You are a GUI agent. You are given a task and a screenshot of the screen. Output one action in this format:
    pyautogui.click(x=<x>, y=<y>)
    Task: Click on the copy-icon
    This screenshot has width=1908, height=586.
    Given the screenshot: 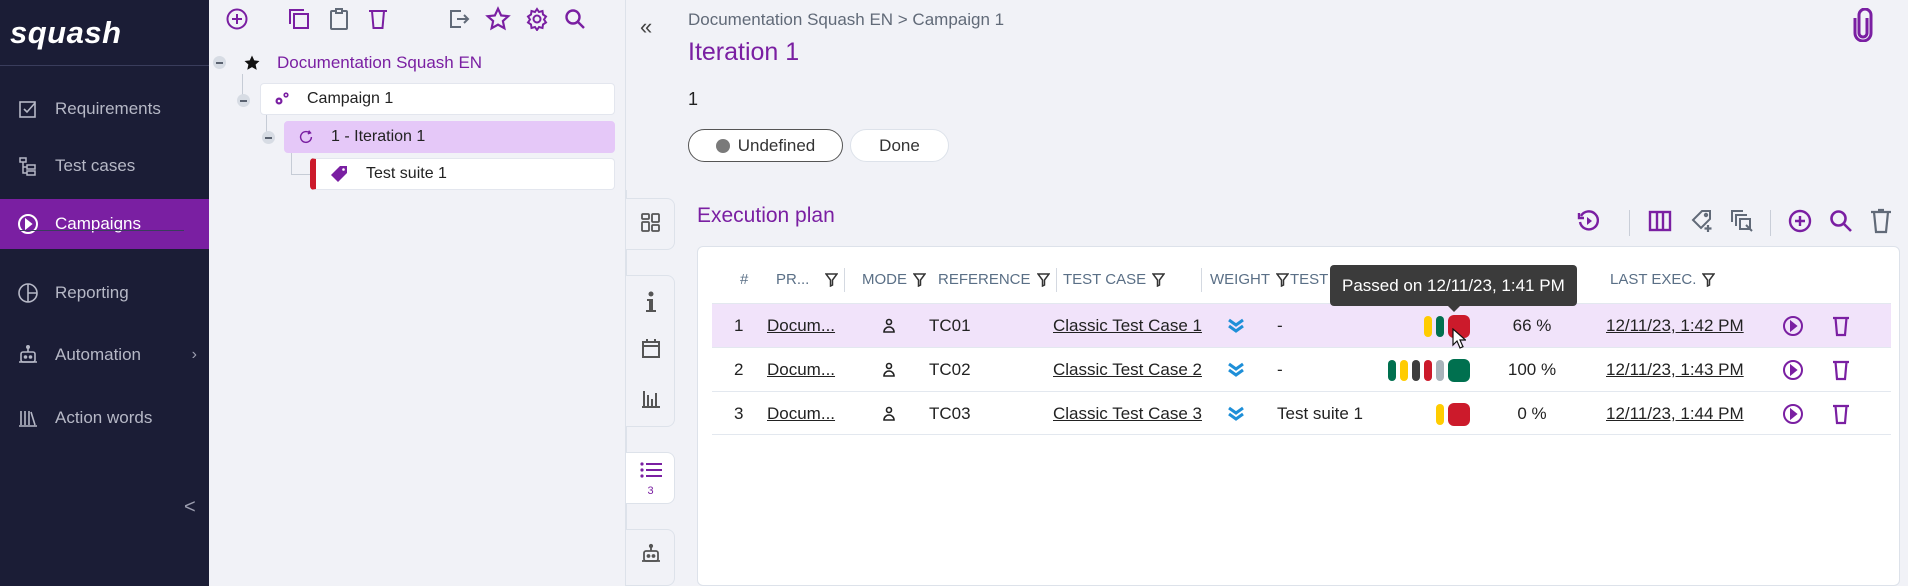 What is the action you would take?
    pyautogui.click(x=299, y=19)
    